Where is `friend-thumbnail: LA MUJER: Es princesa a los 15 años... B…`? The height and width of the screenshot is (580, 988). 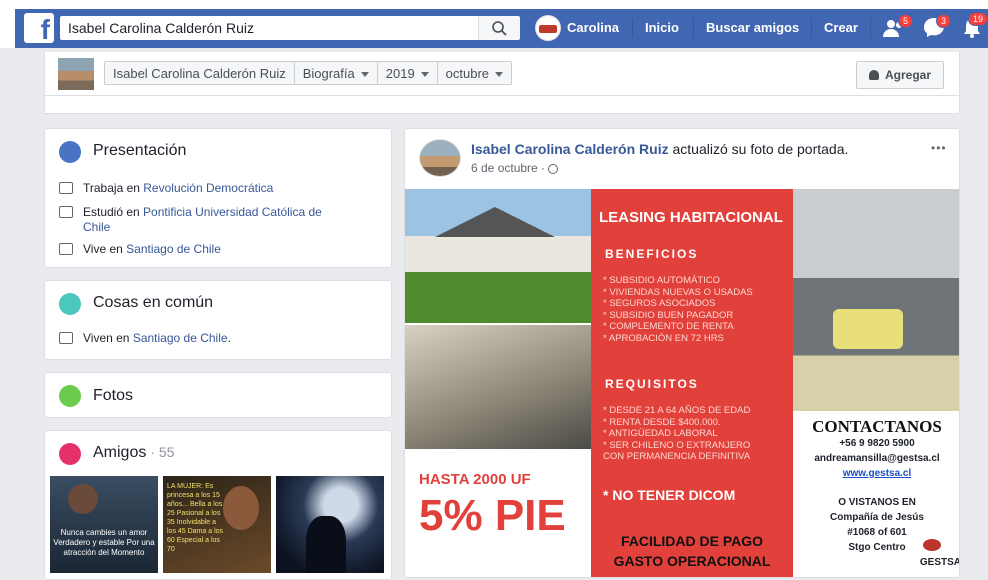
friend-thumbnail: LA MUJER: Es princesa a los 15 años... B… is located at coordinates (217, 524).